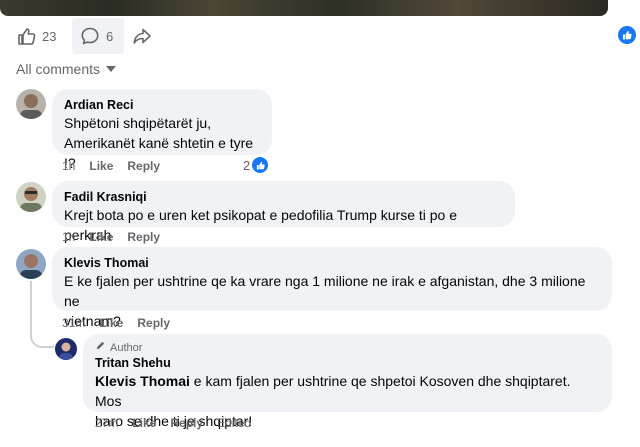  I want to click on like-button: 23, so click(44, 36).